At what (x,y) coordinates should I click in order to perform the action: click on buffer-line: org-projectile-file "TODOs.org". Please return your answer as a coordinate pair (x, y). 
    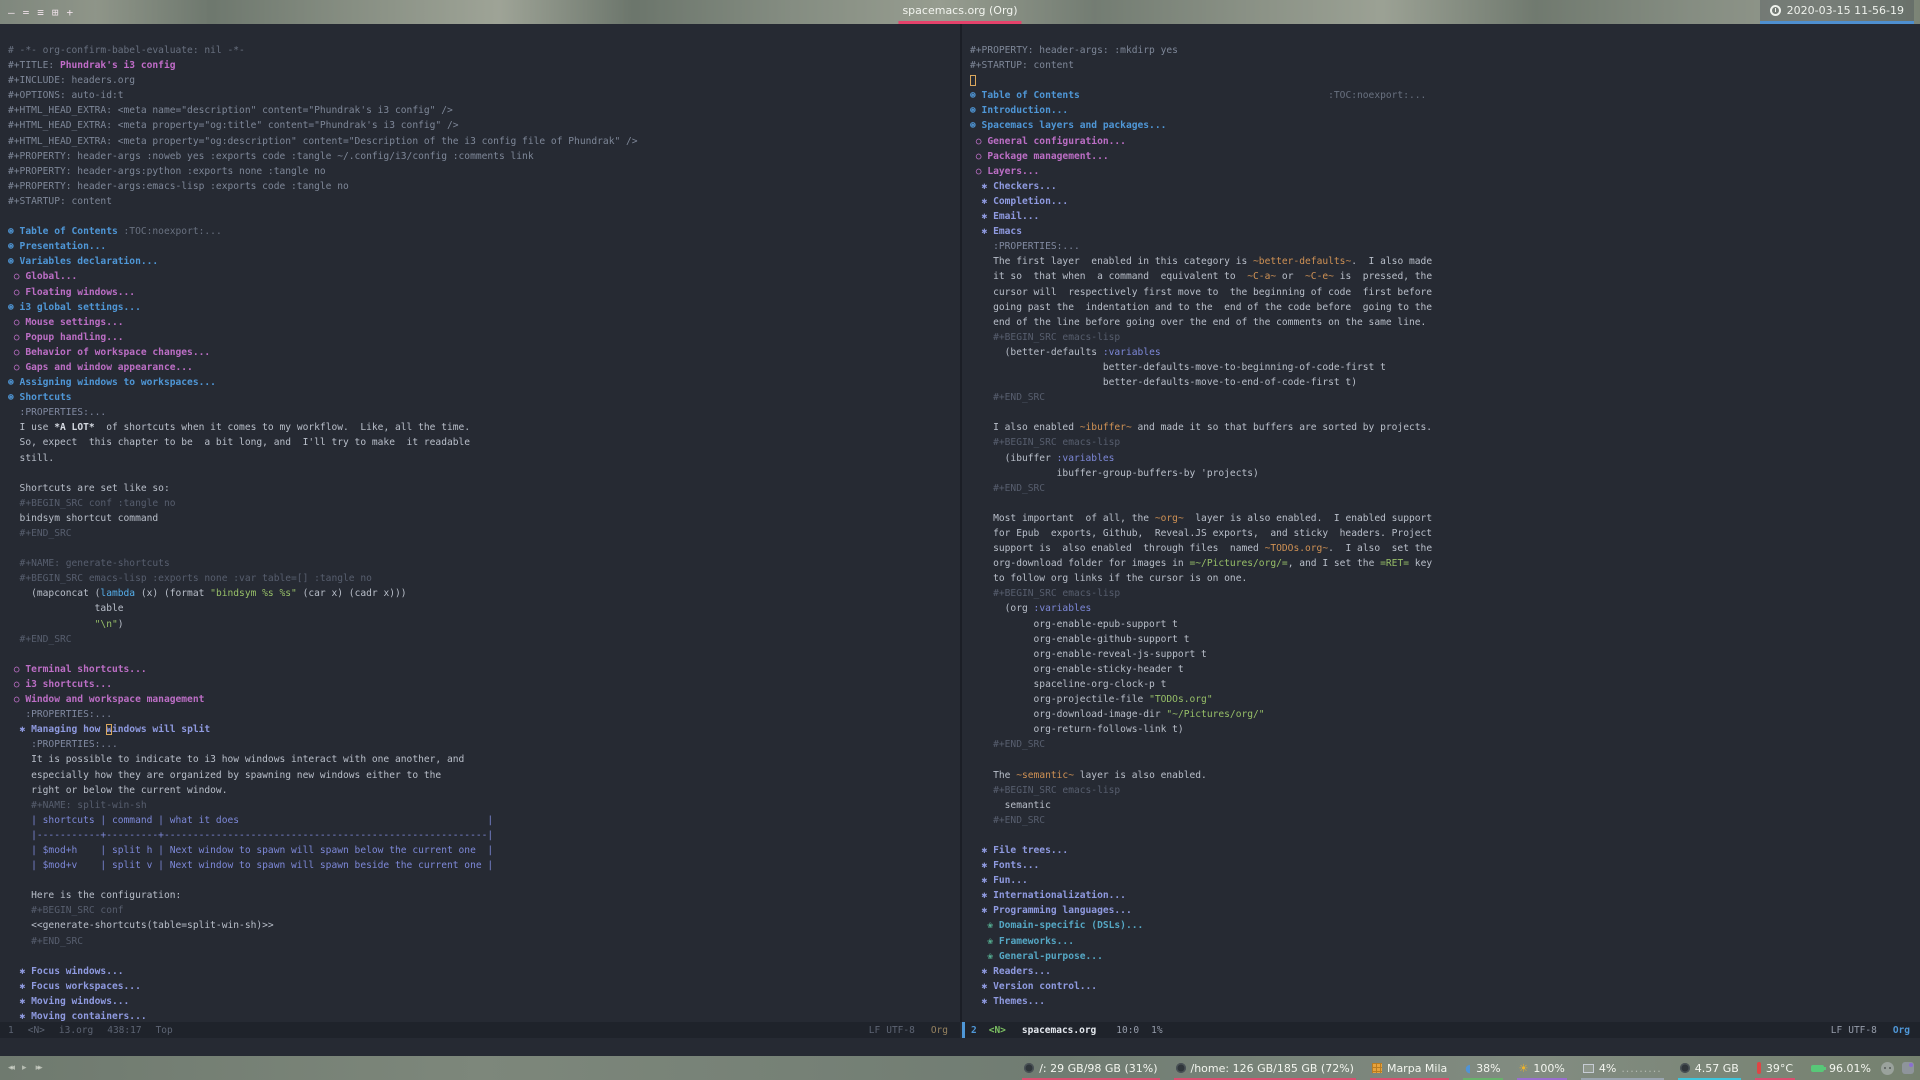
    Looking at the image, I should click on (1091, 700).